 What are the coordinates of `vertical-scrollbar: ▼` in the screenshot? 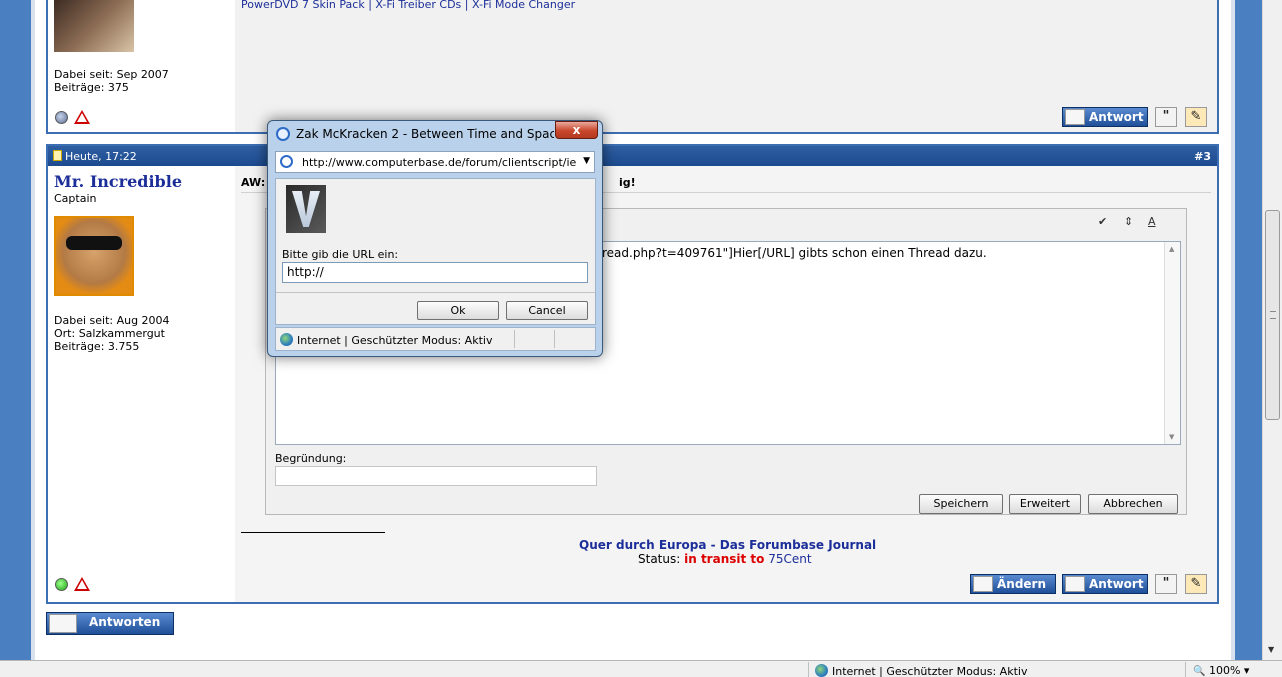 It's located at (1272, 330).